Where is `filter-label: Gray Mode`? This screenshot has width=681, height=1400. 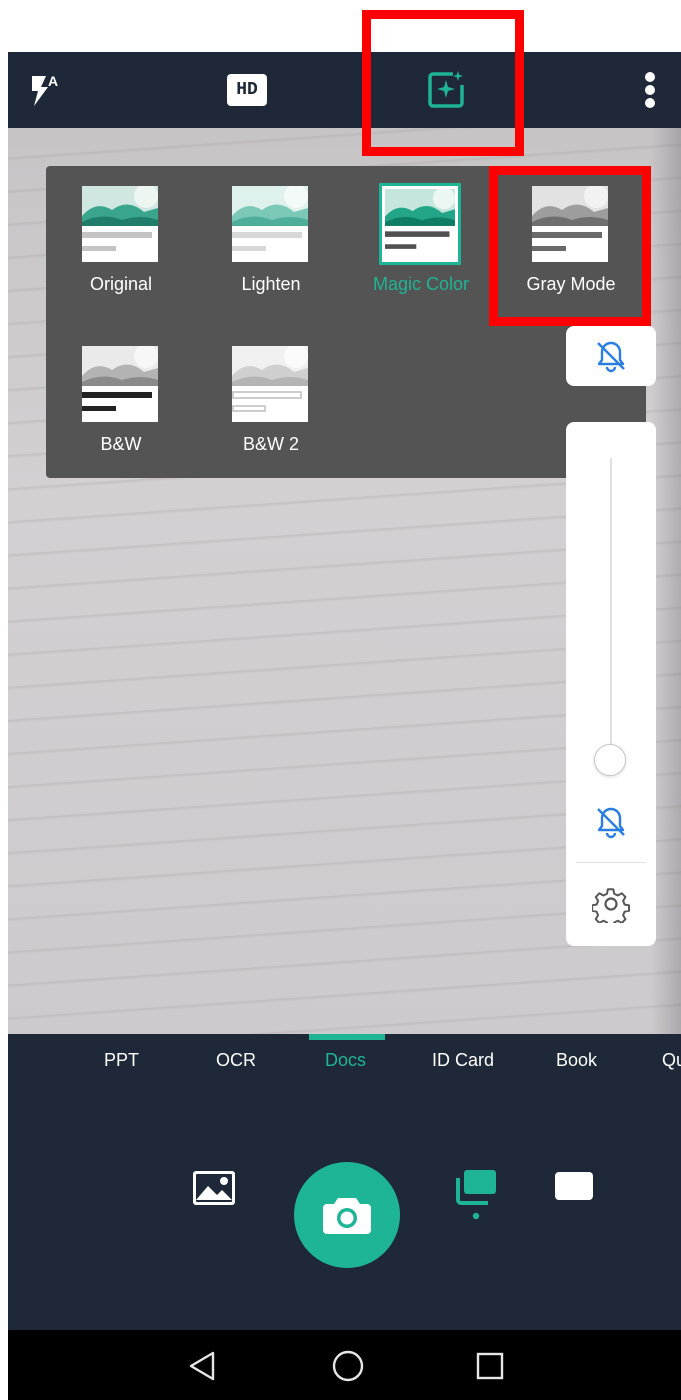 filter-label: Gray Mode is located at coordinates (571, 284).